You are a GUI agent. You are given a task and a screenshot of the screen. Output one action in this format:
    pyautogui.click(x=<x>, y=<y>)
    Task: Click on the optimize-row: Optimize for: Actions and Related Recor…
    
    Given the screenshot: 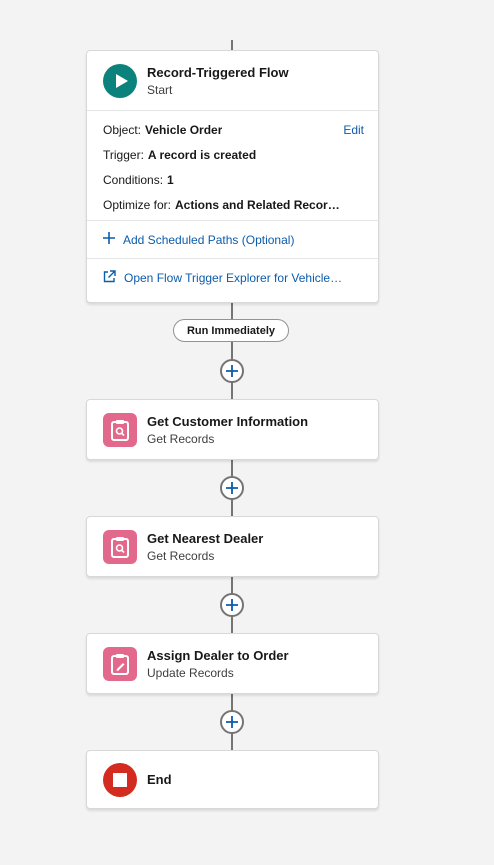 What is the action you would take?
    pyautogui.click(x=232, y=204)
    